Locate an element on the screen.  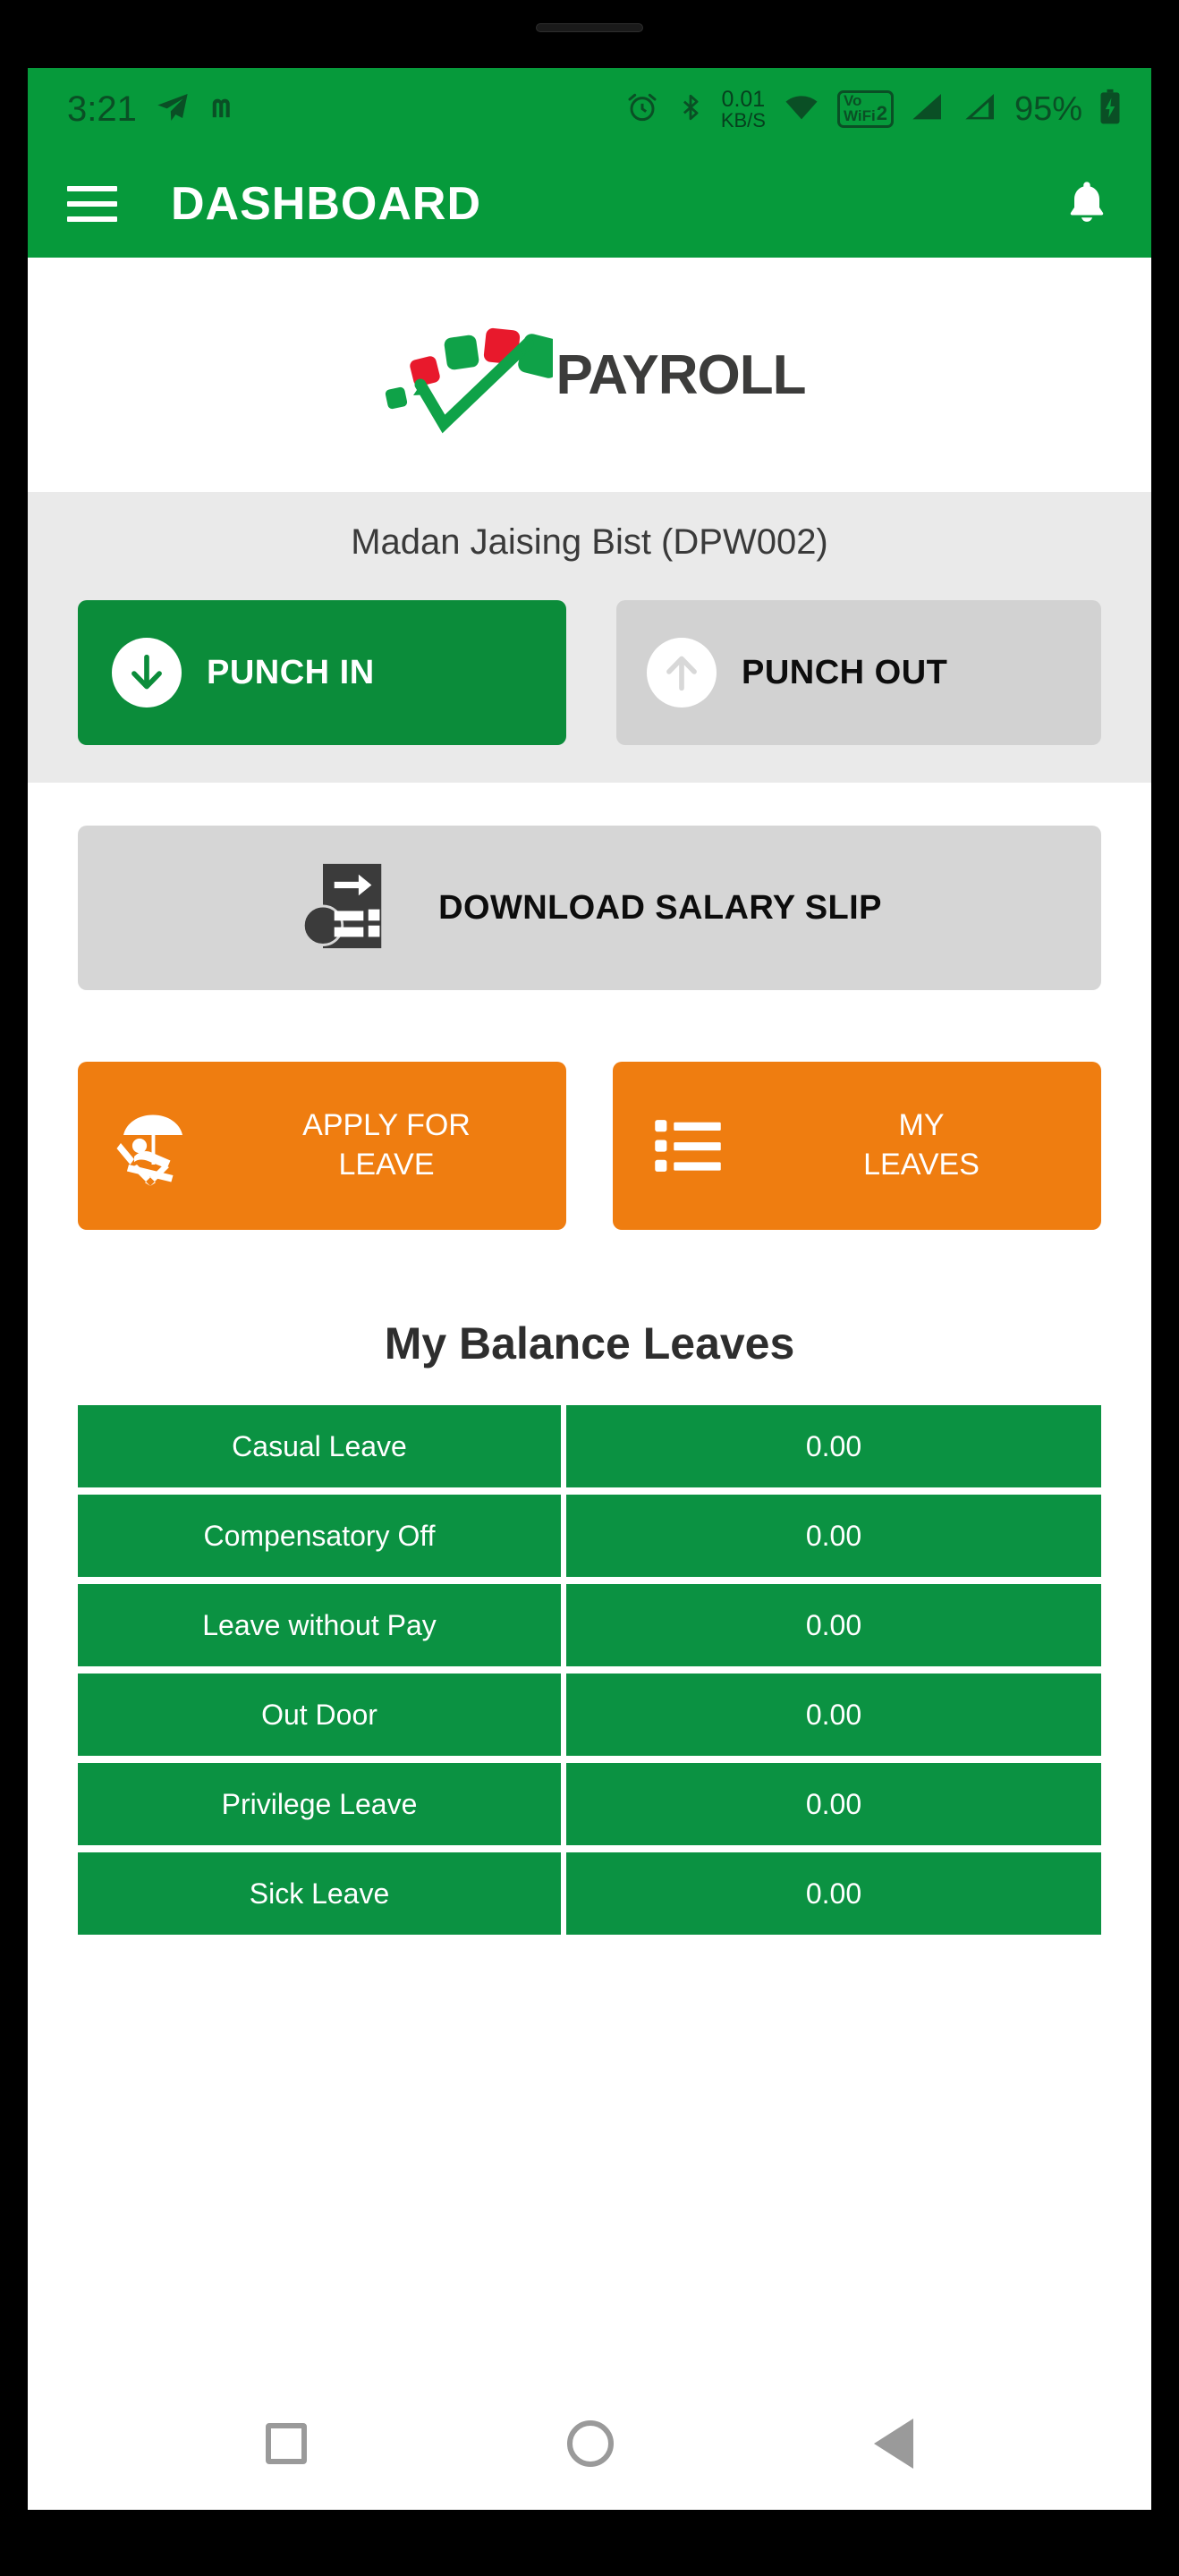
table-row: Out Door 0.00 is located at coordinates (590, 1715).